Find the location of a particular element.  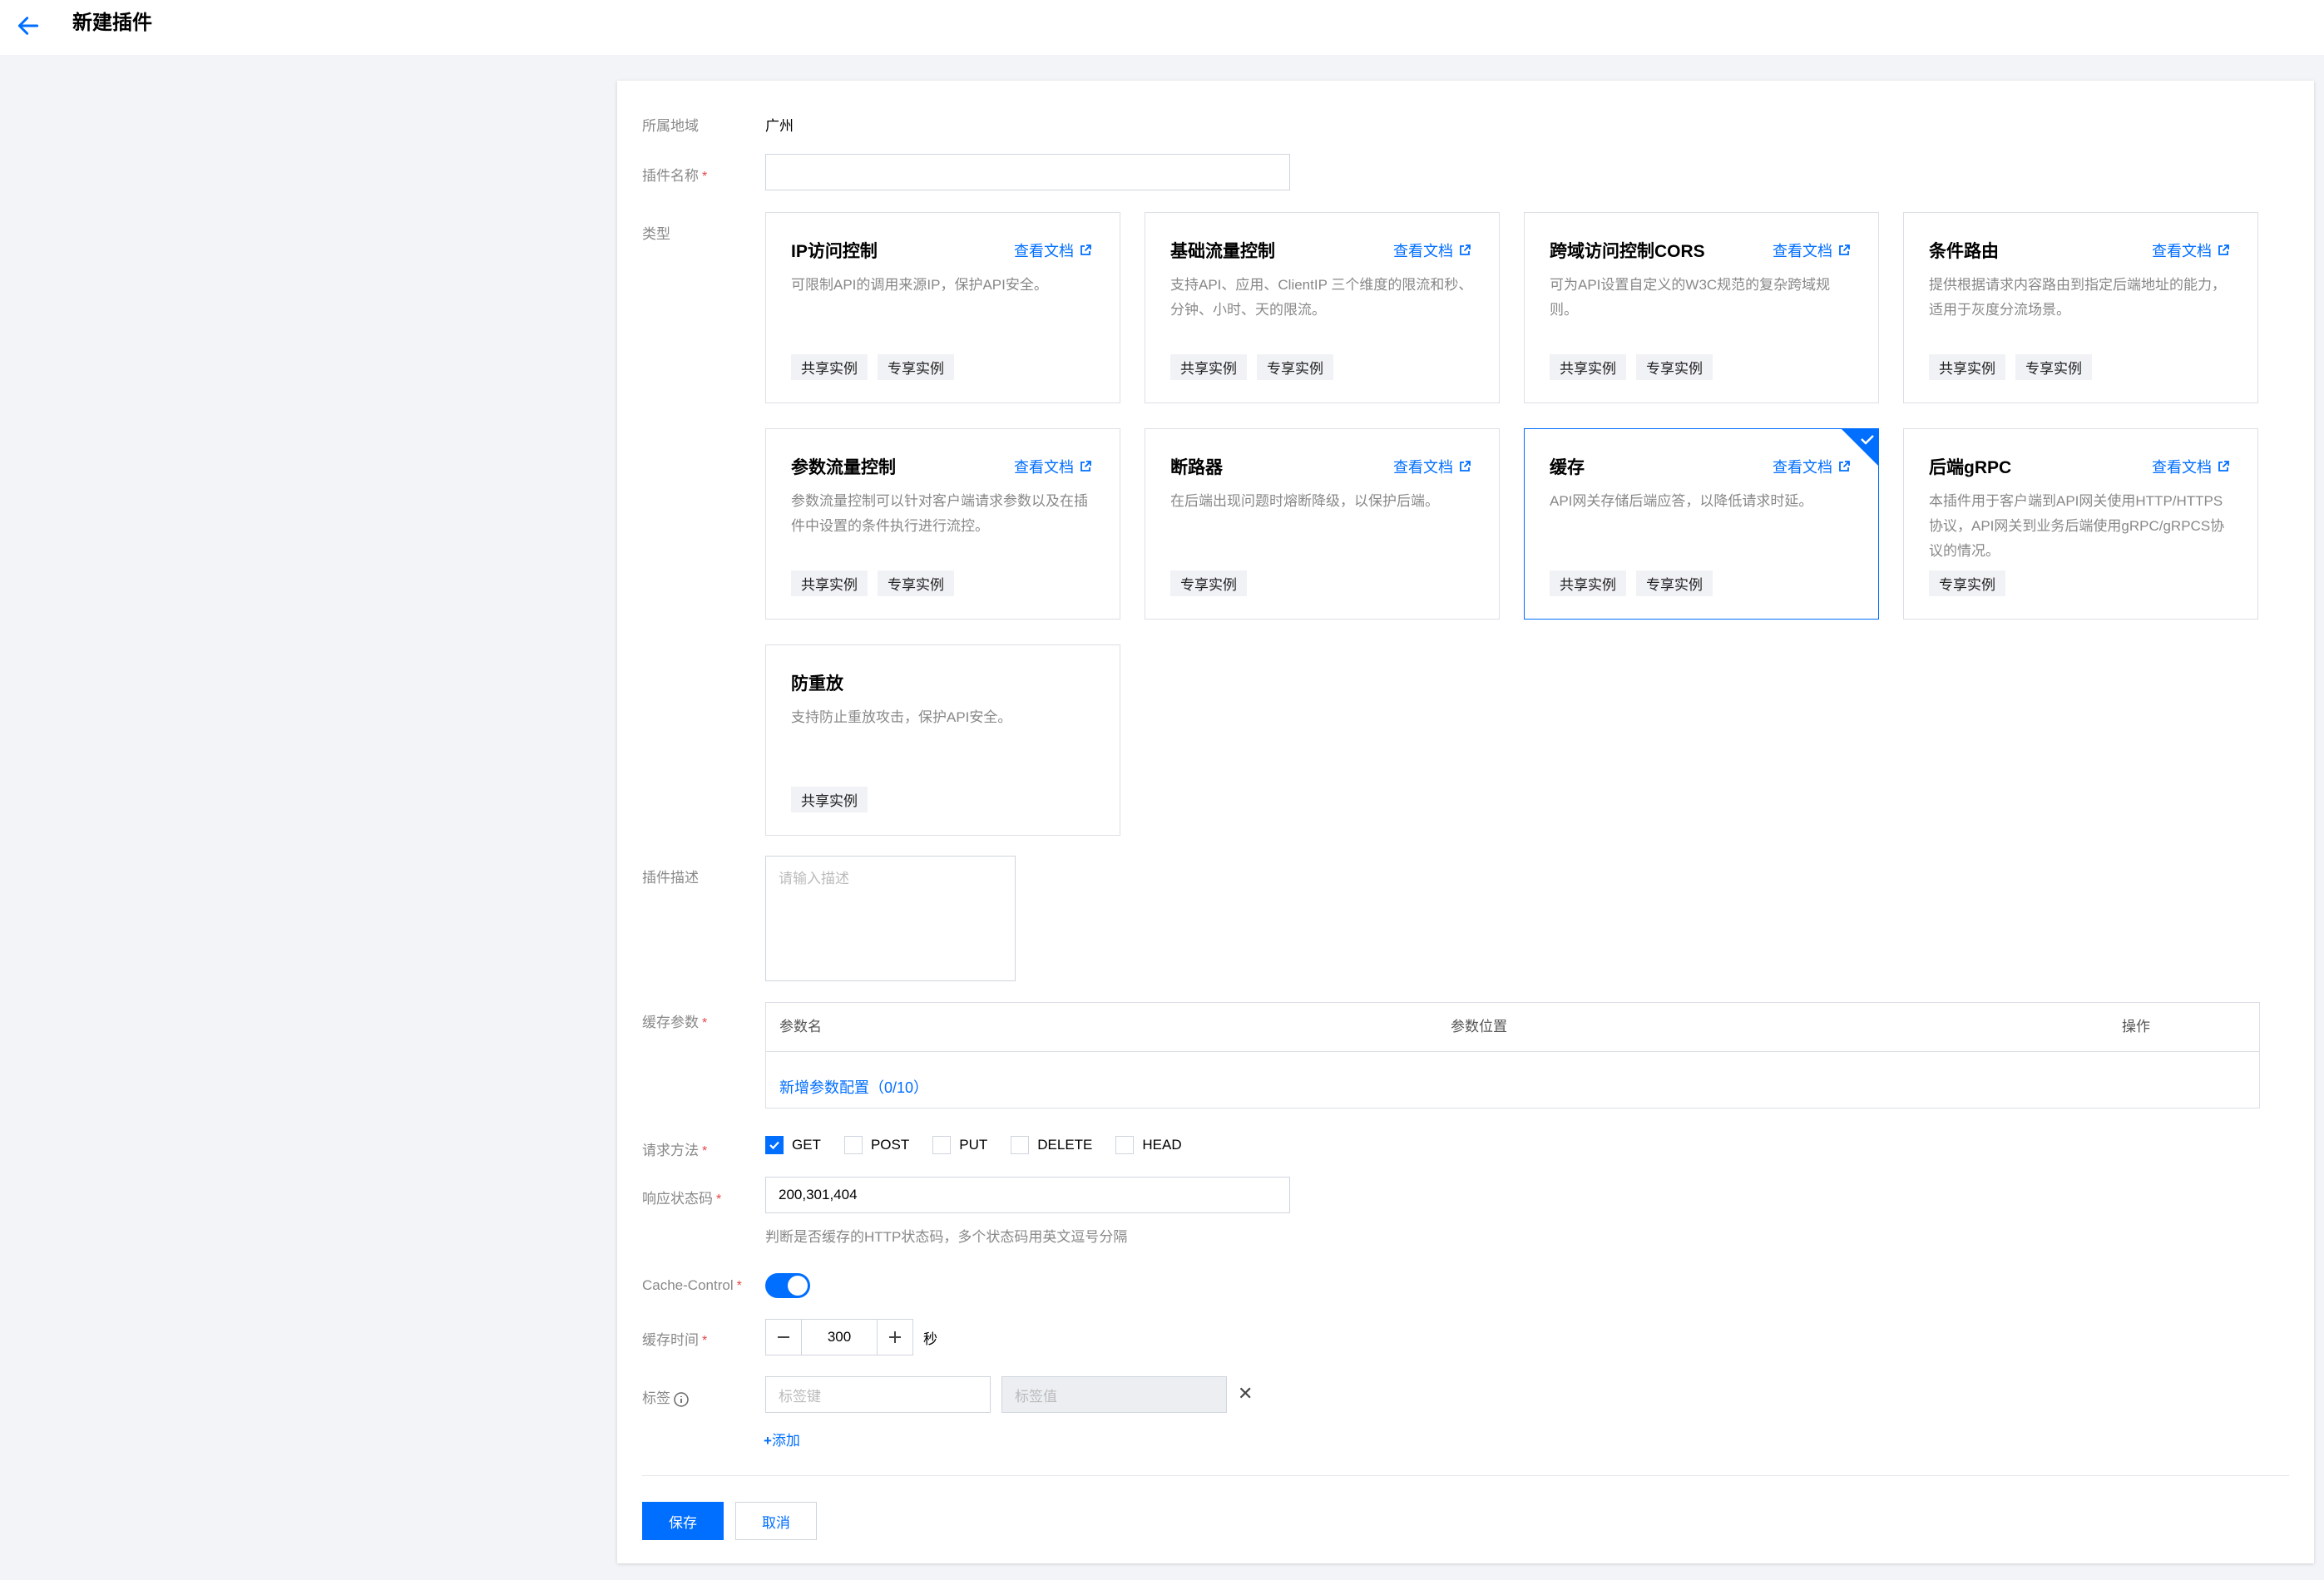

selected-check-icon is located at coordinates (1860, 447).